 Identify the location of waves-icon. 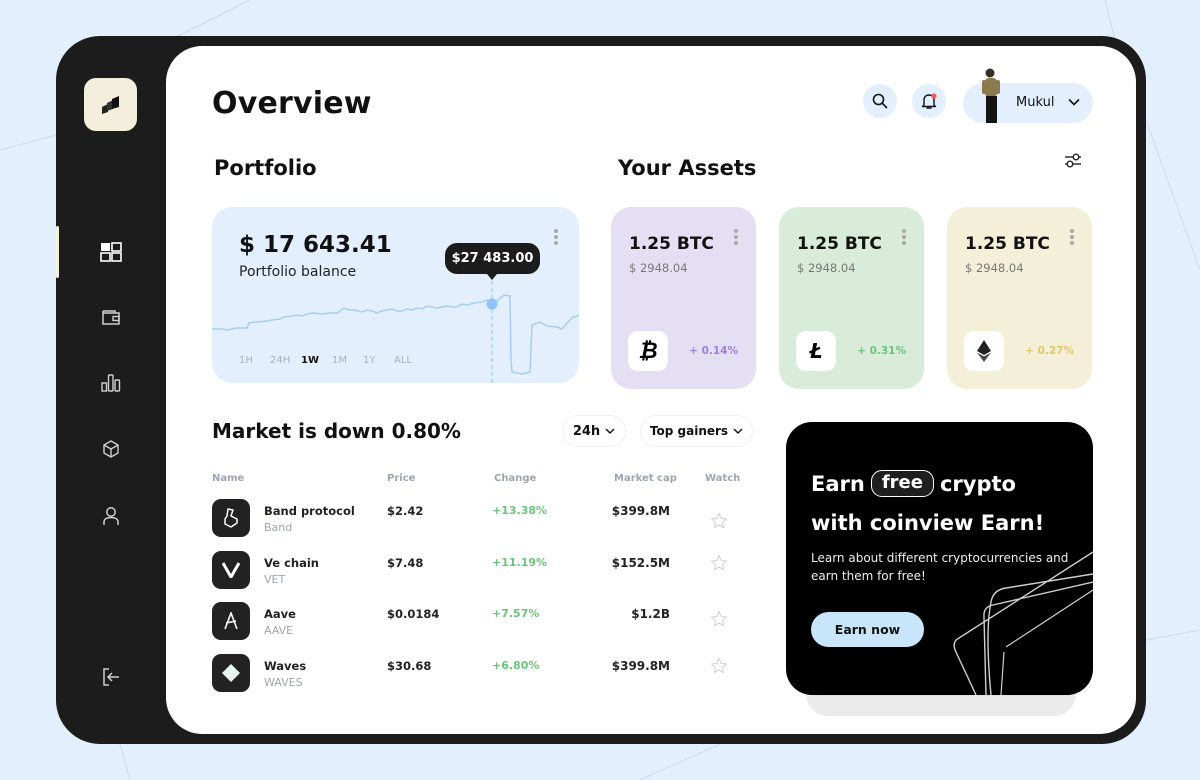
(231, 673).